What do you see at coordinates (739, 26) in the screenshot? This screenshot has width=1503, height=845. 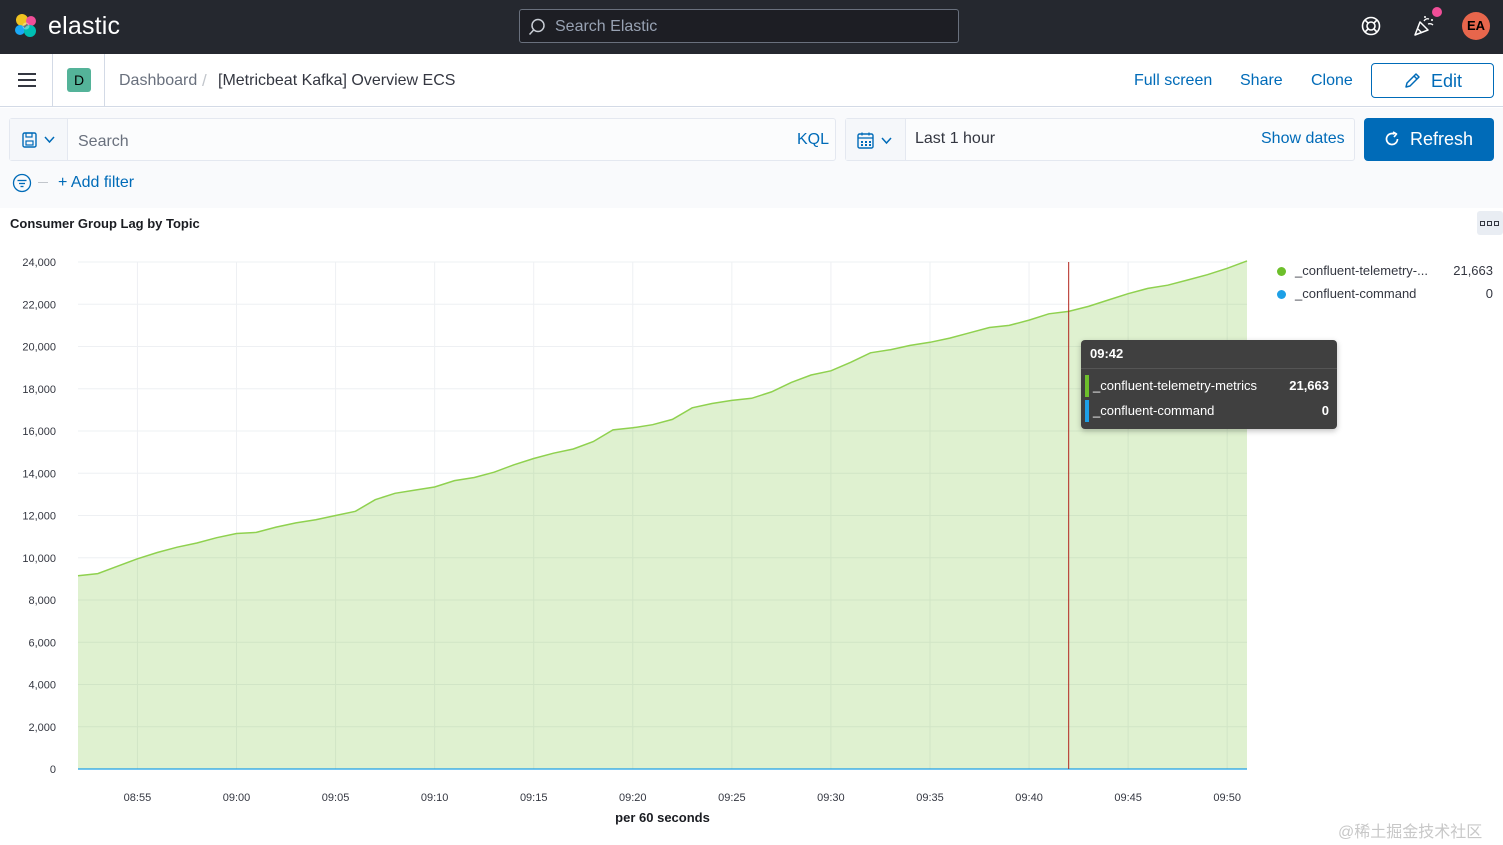 I see `global-search-input: Search Elastic` at bounding box center [739, 26].